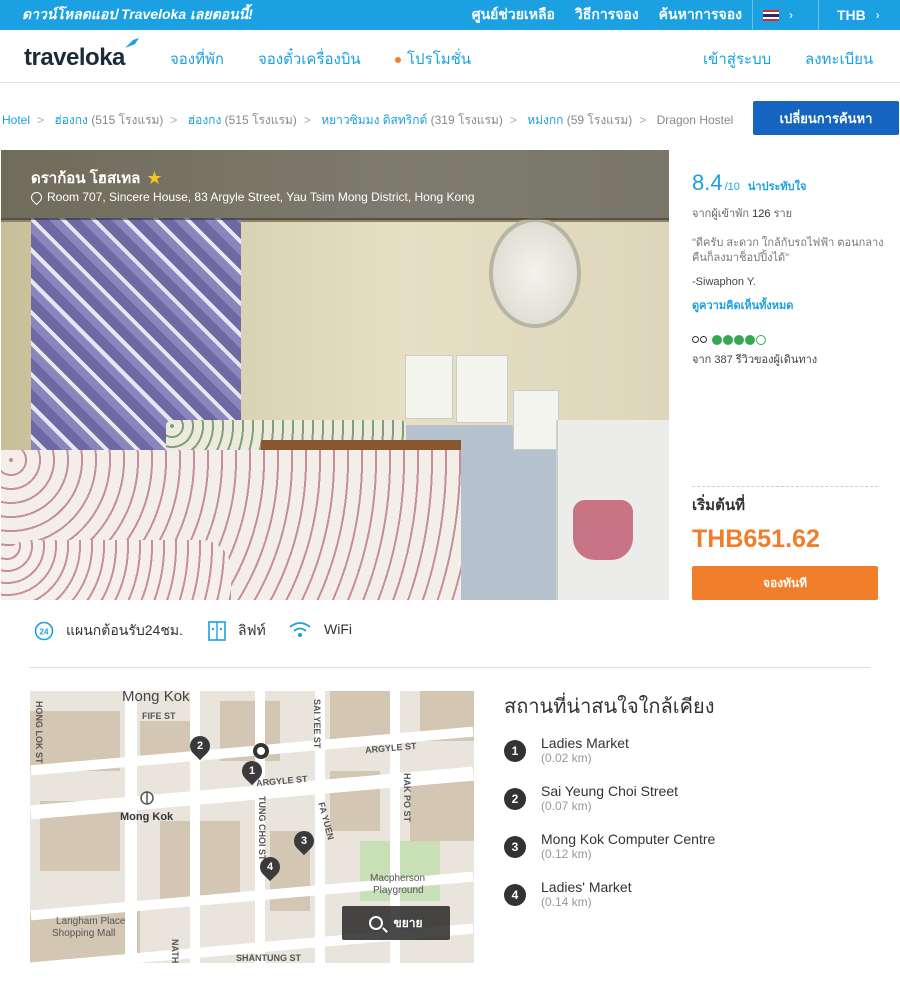 Image resolution: width=900 pixels, height=986 pixels. What do you see at coordinates (755, 360) in the screenshot?
I see `tripadvisor-count: จาก 387 รีวิวของผู้เดินทาง` at bounding box center [755, 360].